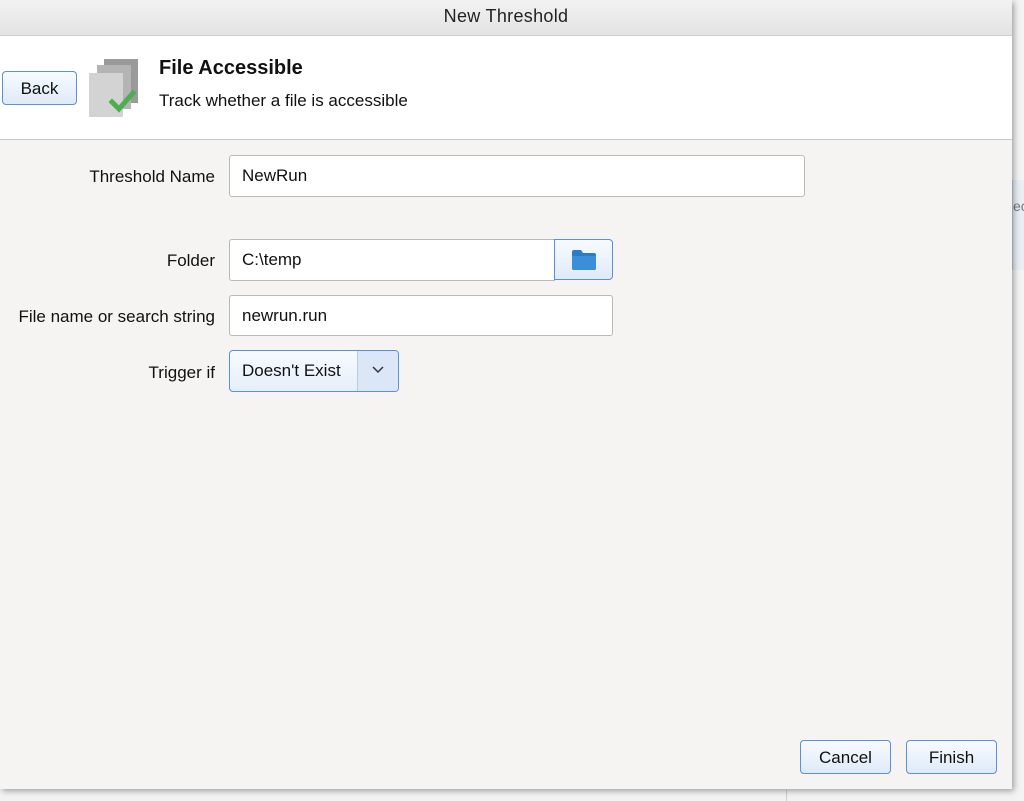  Describe the element at coordinates (1018, 225) in the screenshot. I see `background-panel: ec` at that location.